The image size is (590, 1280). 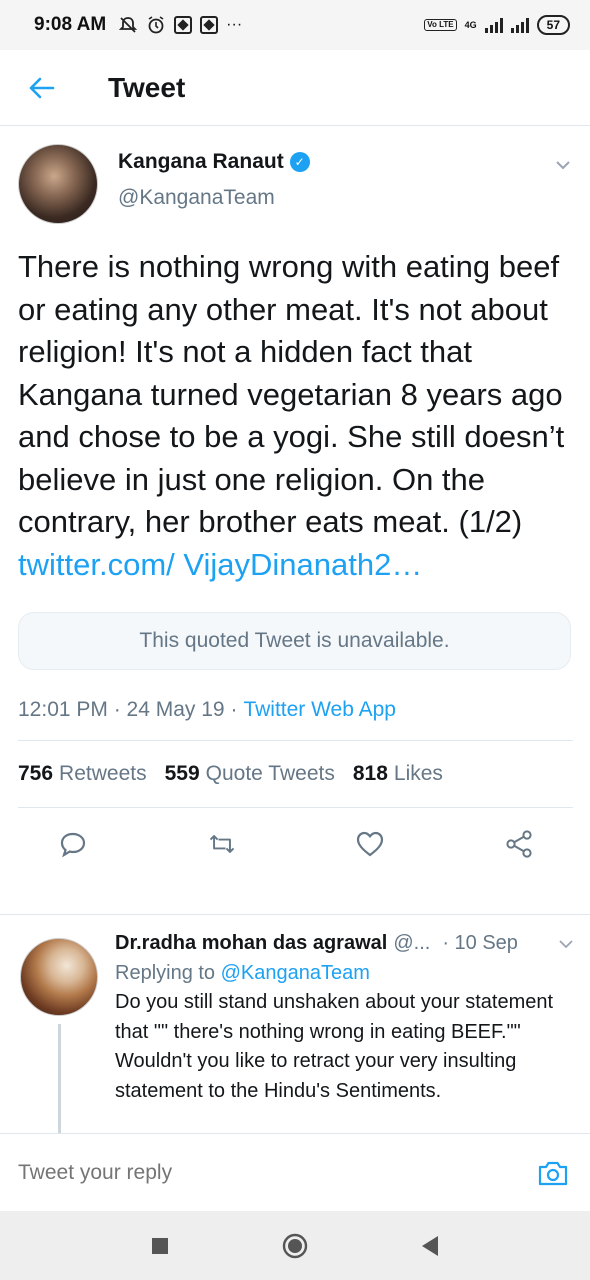 I want to click on quotes-label: Quote Tweets, so click(x=270, y=773).